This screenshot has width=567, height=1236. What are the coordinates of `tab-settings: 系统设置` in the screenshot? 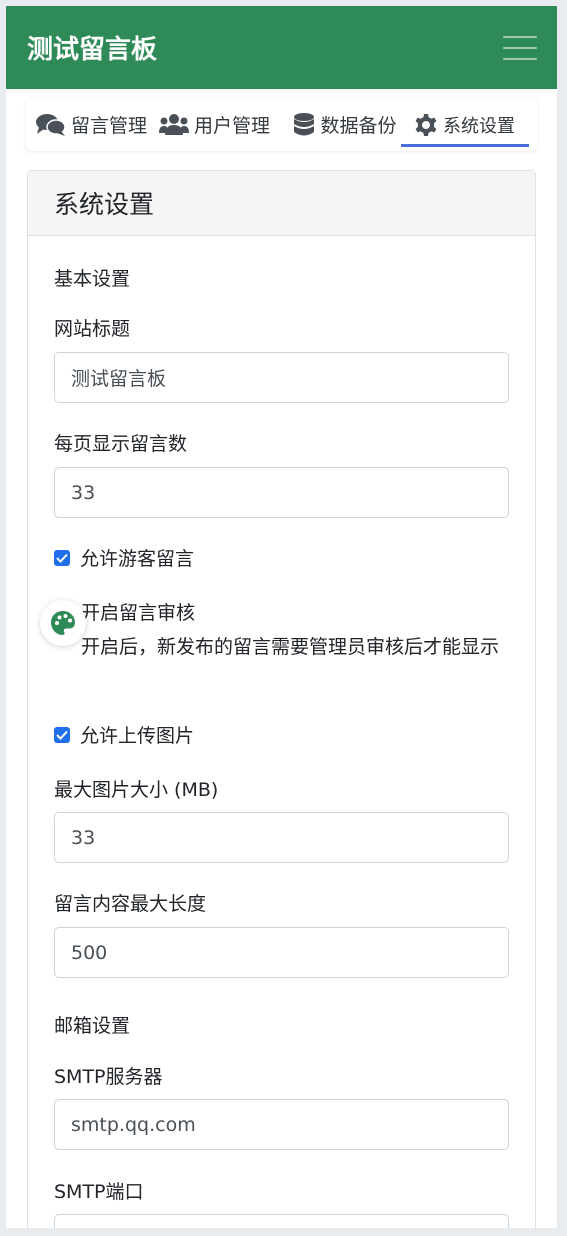 It's located at (465, 124).